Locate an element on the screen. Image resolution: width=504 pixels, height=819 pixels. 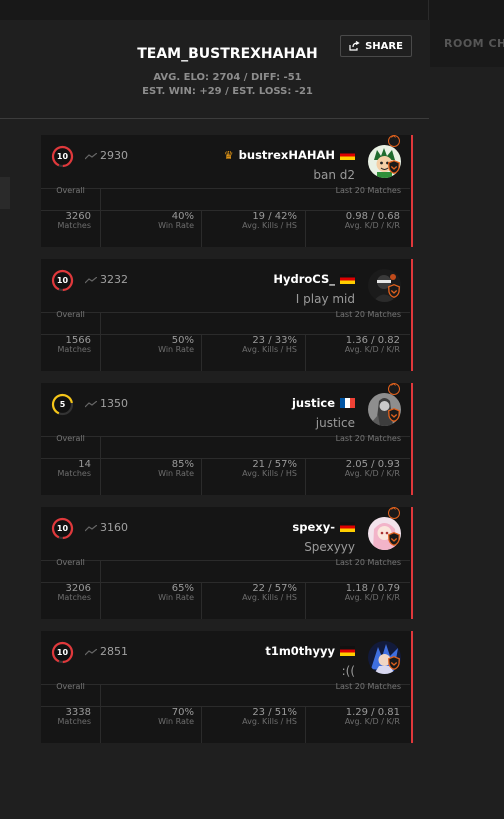
player-status-text: Spexyyy is located at coordinates (329, 547).